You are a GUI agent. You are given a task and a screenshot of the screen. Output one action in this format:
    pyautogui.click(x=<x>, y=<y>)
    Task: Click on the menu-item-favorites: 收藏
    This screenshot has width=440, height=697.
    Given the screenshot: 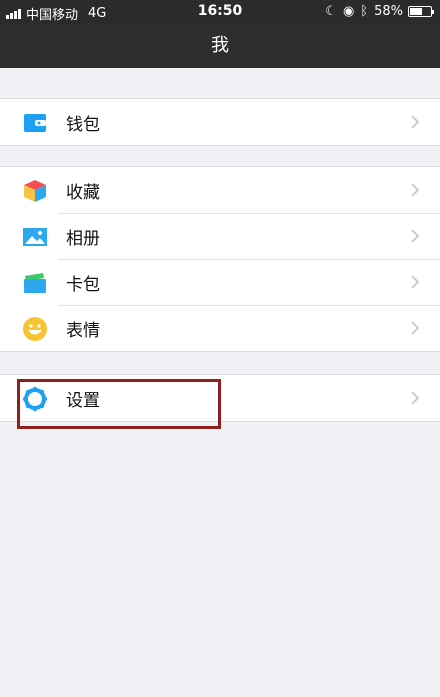 What is the action you would take?
    pyautogui.click(x=220, y=190)
    